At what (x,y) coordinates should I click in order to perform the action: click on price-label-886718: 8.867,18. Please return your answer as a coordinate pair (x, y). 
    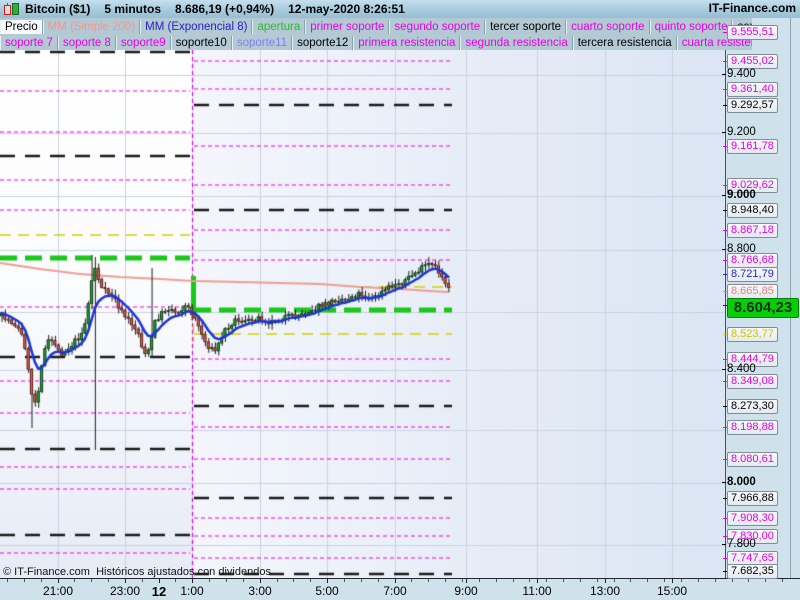
    Looking at the image, I should click on (750, 230).